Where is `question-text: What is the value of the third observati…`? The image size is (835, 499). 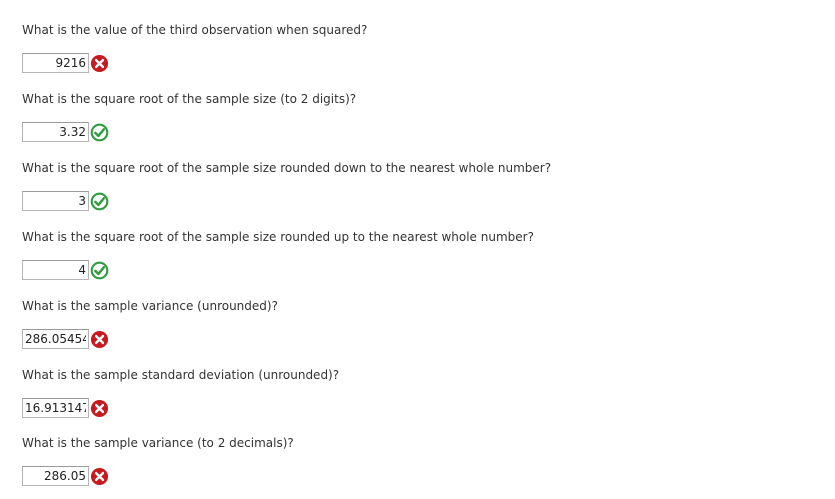
question-text: What is the value of the third observati… is located at coordinates (195, 30).